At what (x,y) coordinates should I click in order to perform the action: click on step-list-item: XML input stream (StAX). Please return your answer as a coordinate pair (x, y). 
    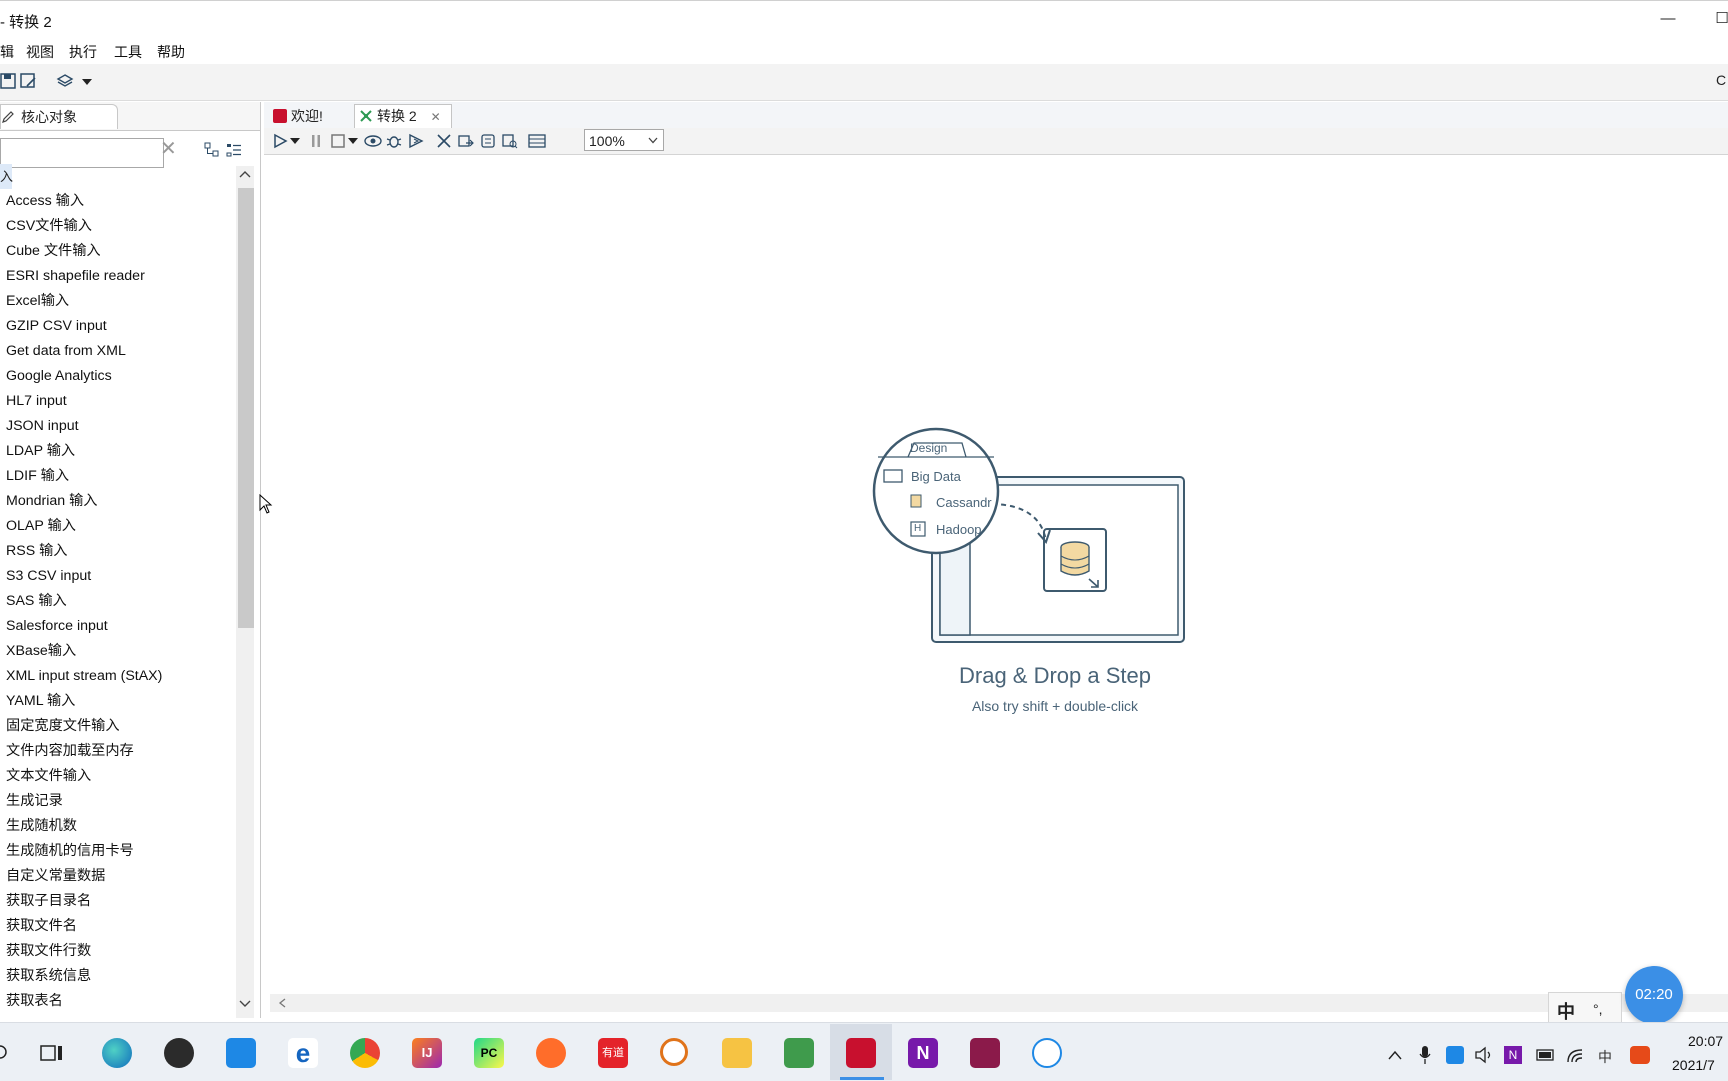
    Looking at the image, I should click on (118, 676).